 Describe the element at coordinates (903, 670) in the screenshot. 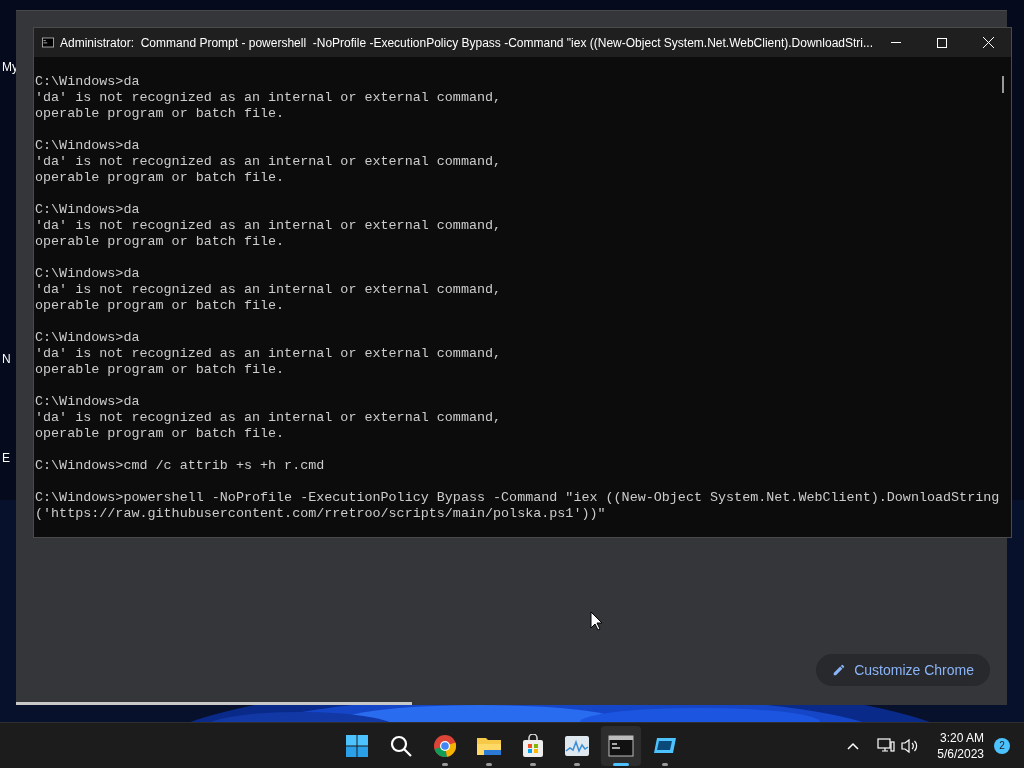

I see `customize-chrome-button: Customize Chrome` at that location.